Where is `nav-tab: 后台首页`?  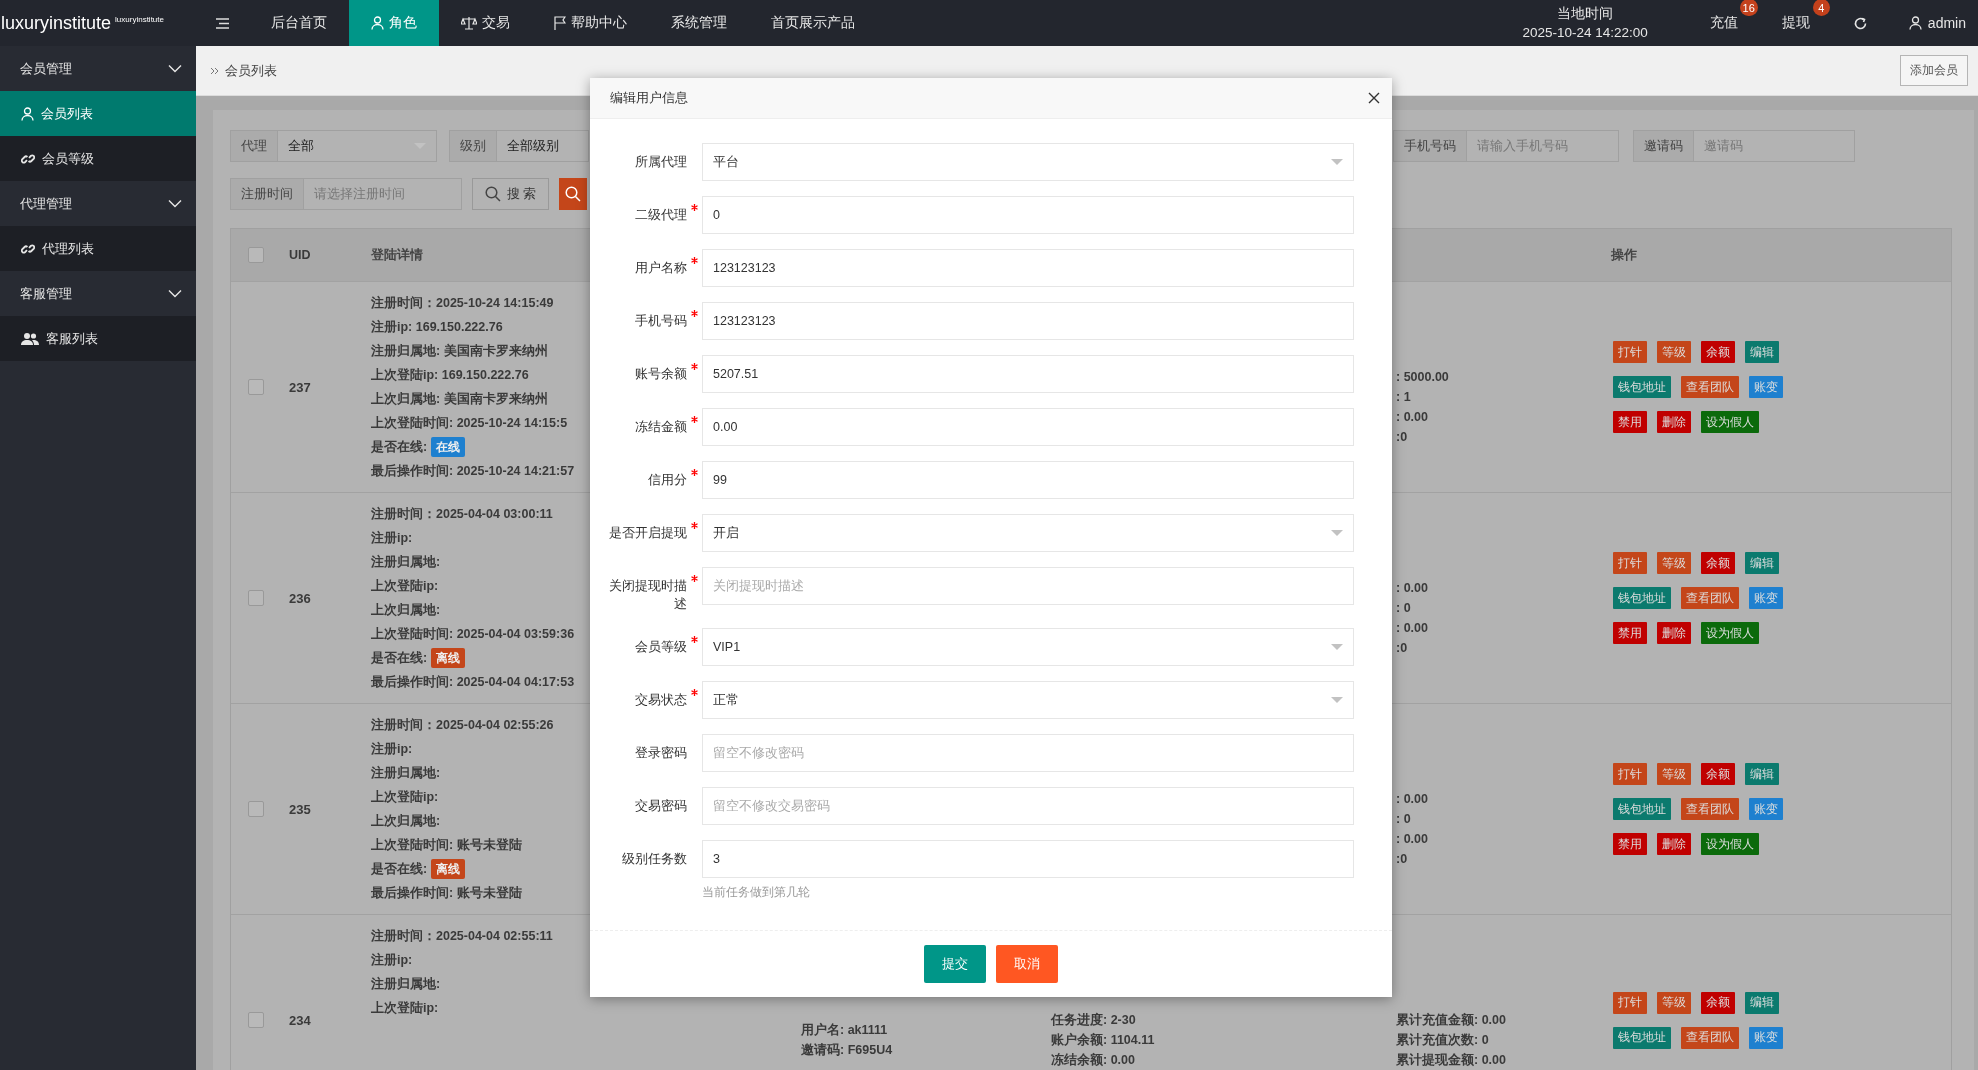 nav-tab: 后台首页 is located at coordinates (299, 23).